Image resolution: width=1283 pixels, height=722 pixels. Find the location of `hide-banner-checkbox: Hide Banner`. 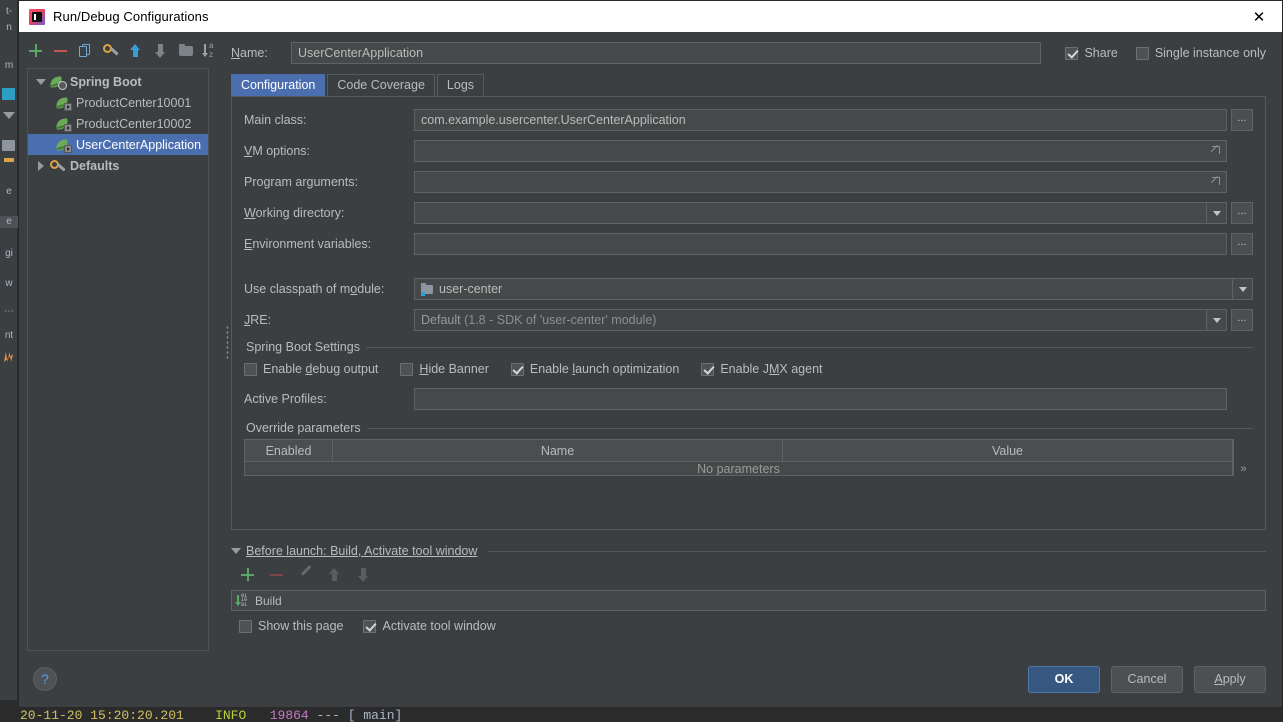

hide-banner-checkbox: Hide Banner is located at coordinates (444, 369).